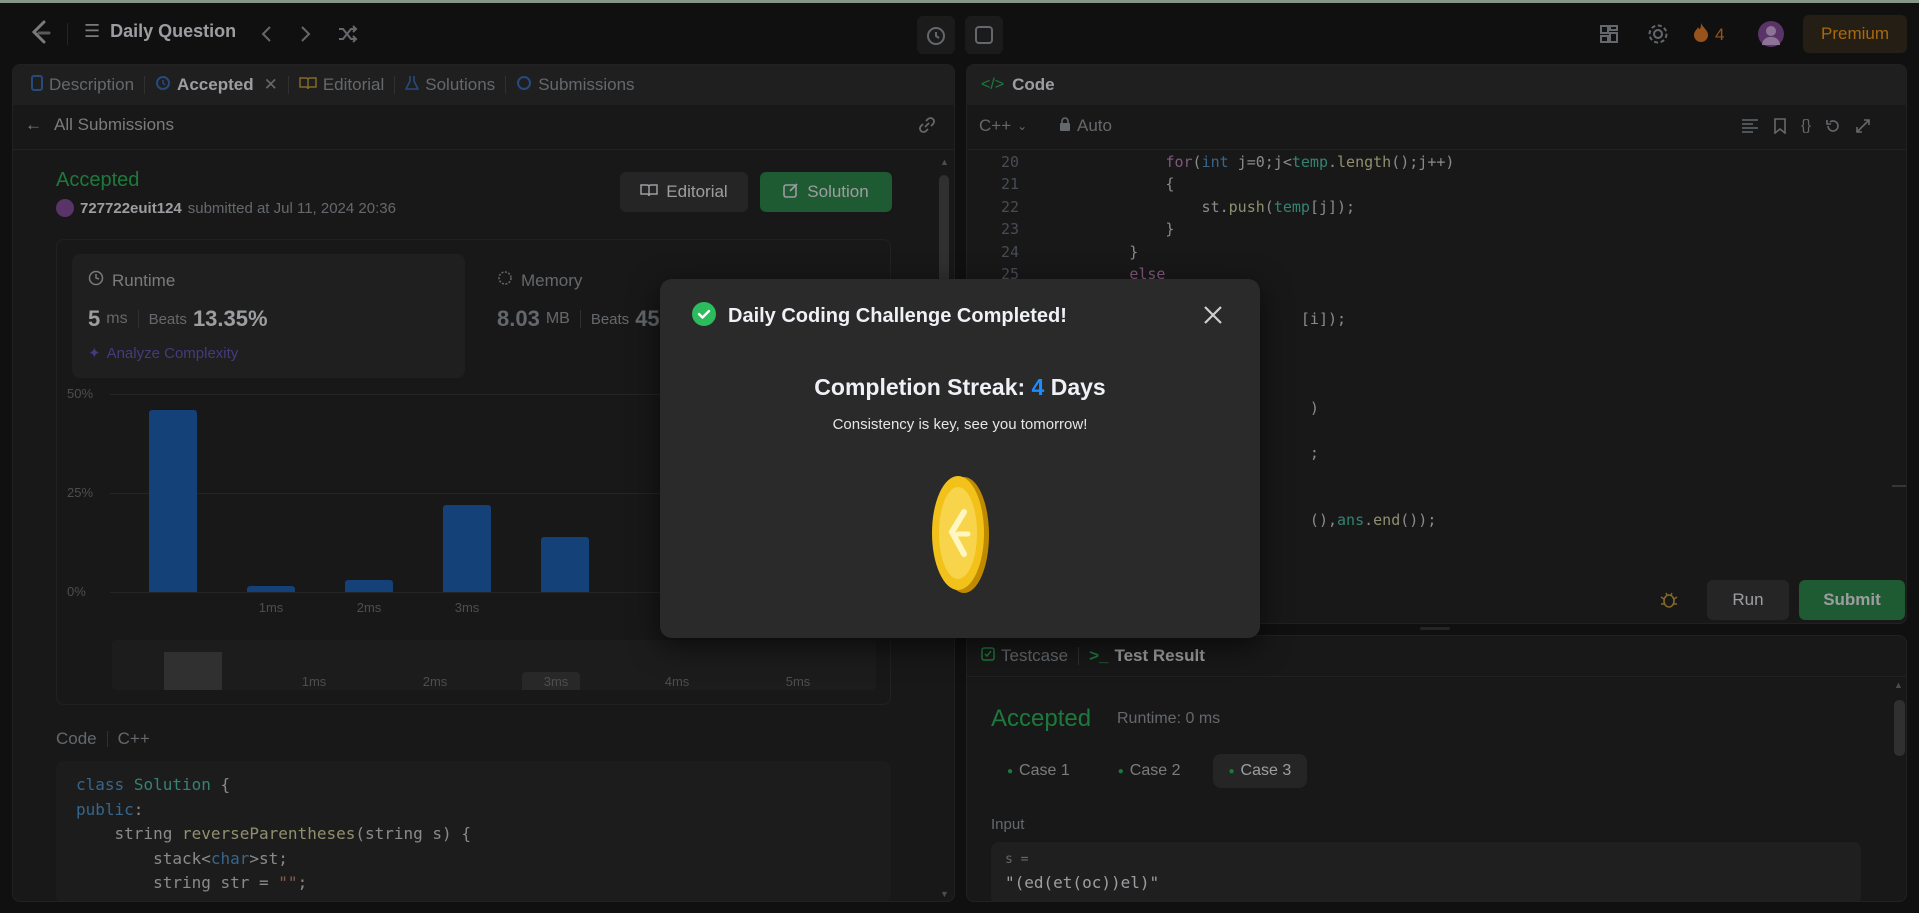  I want to click on modal-header: Daily Coding Challenge Completed!, so click(879, 316).